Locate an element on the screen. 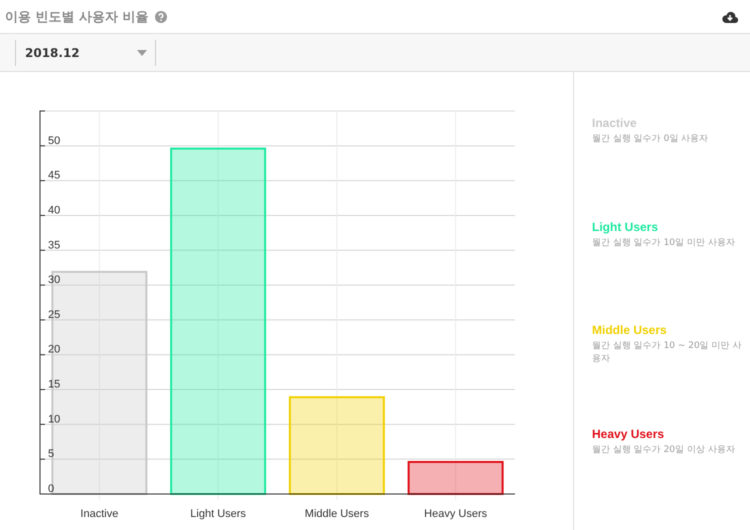  axis-tick-label: 20 is located at coordinates (54, 350).